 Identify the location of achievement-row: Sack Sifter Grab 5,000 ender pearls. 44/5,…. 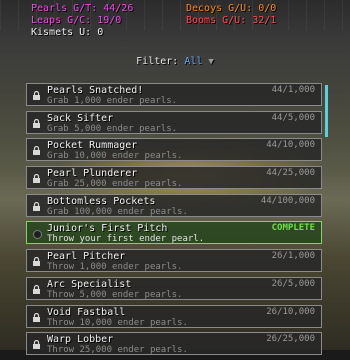
(174, 122).